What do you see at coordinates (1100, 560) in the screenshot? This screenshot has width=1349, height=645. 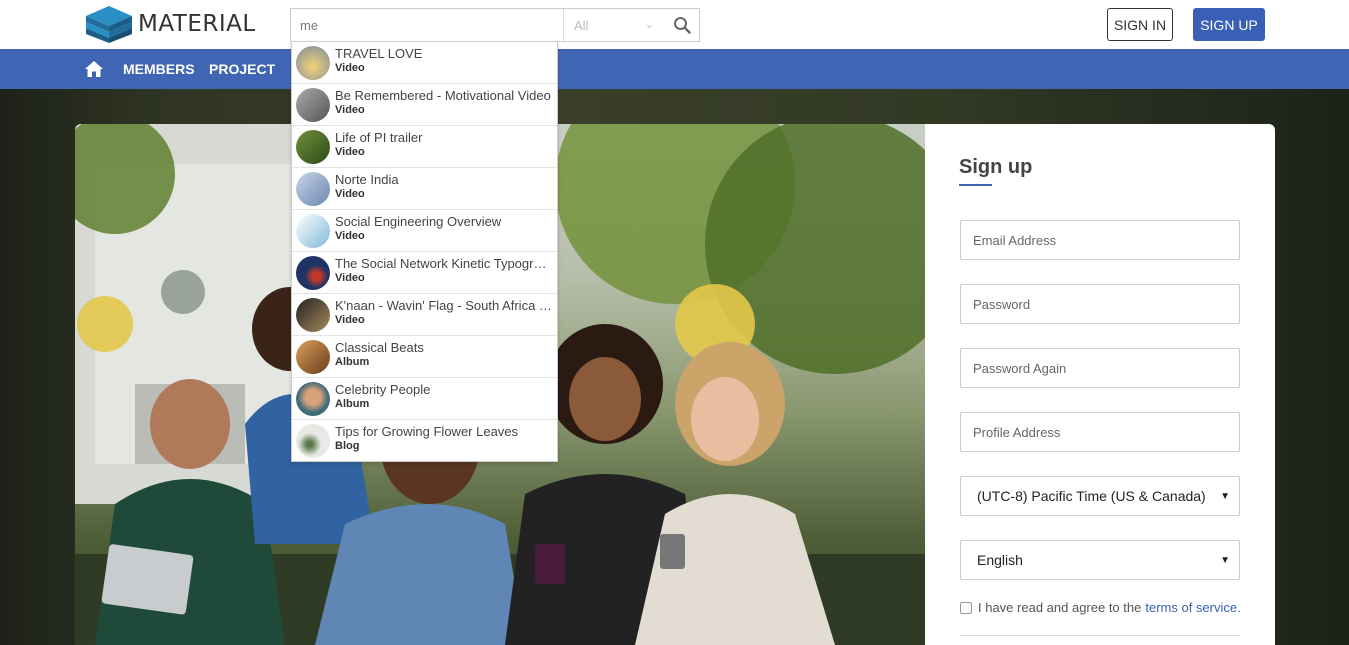 I see `language-select: English ▼` at bounding box center [1100, 560].